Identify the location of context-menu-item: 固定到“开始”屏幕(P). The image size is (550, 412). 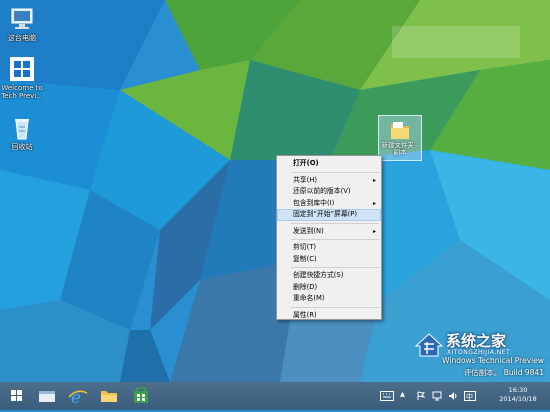
(329, 215).